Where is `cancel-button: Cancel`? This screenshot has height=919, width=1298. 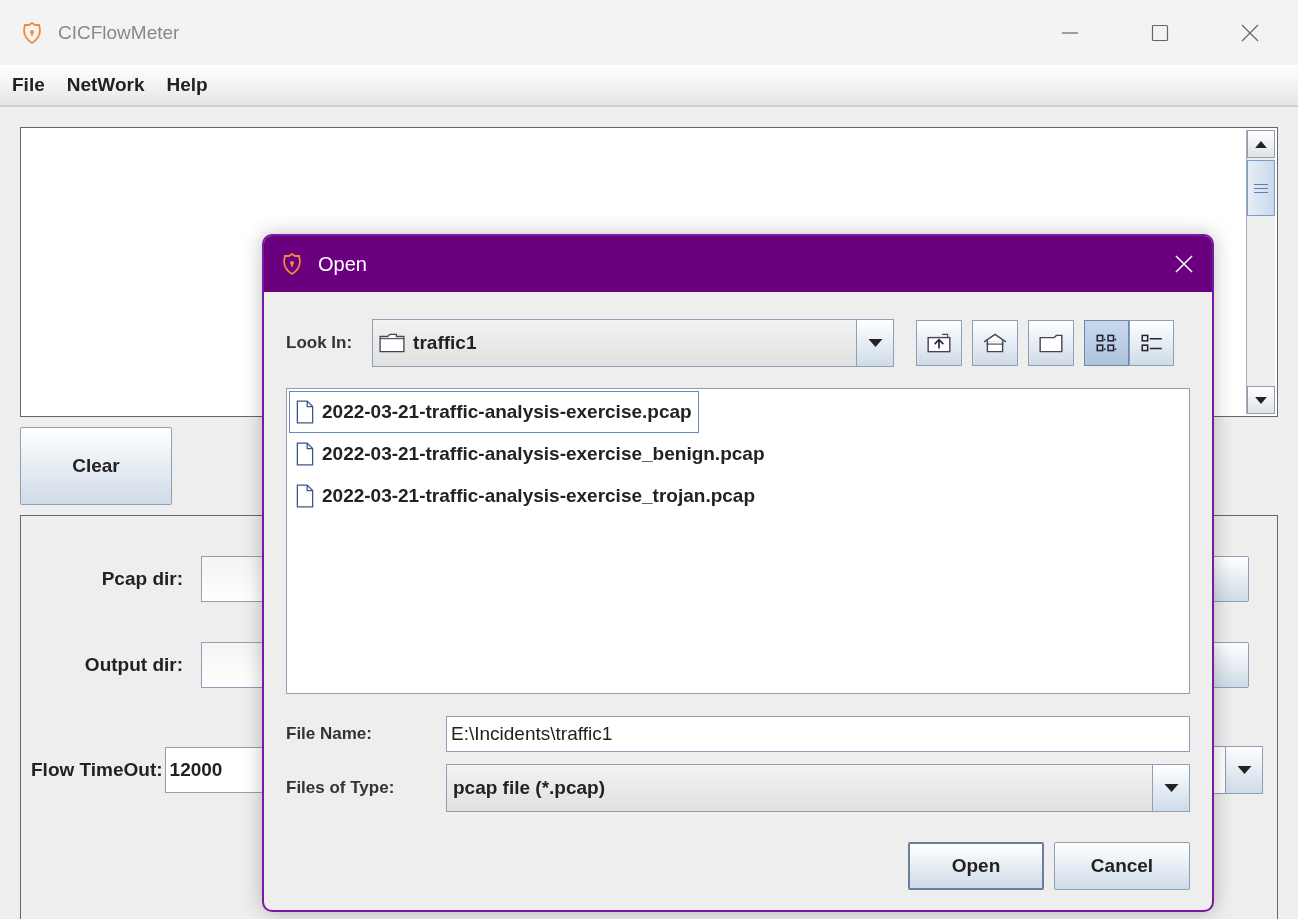 cancel-button: Cancel is located at coordinates (1122, 866).